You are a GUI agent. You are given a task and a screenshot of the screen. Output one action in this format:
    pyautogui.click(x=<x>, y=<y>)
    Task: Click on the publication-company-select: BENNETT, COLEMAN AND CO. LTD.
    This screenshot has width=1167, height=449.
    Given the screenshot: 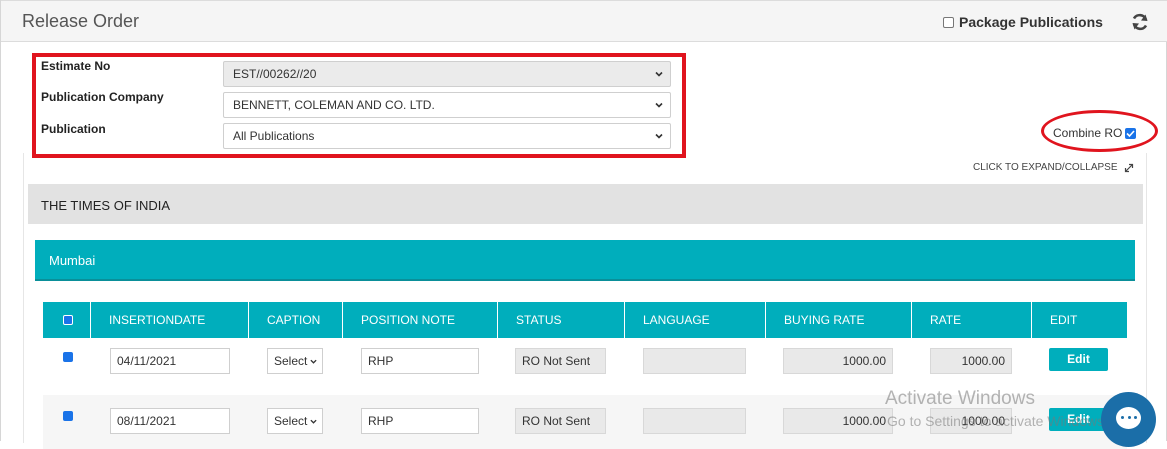 What is the action you would take?
    pyautogui.click(x=447, y=105)
    